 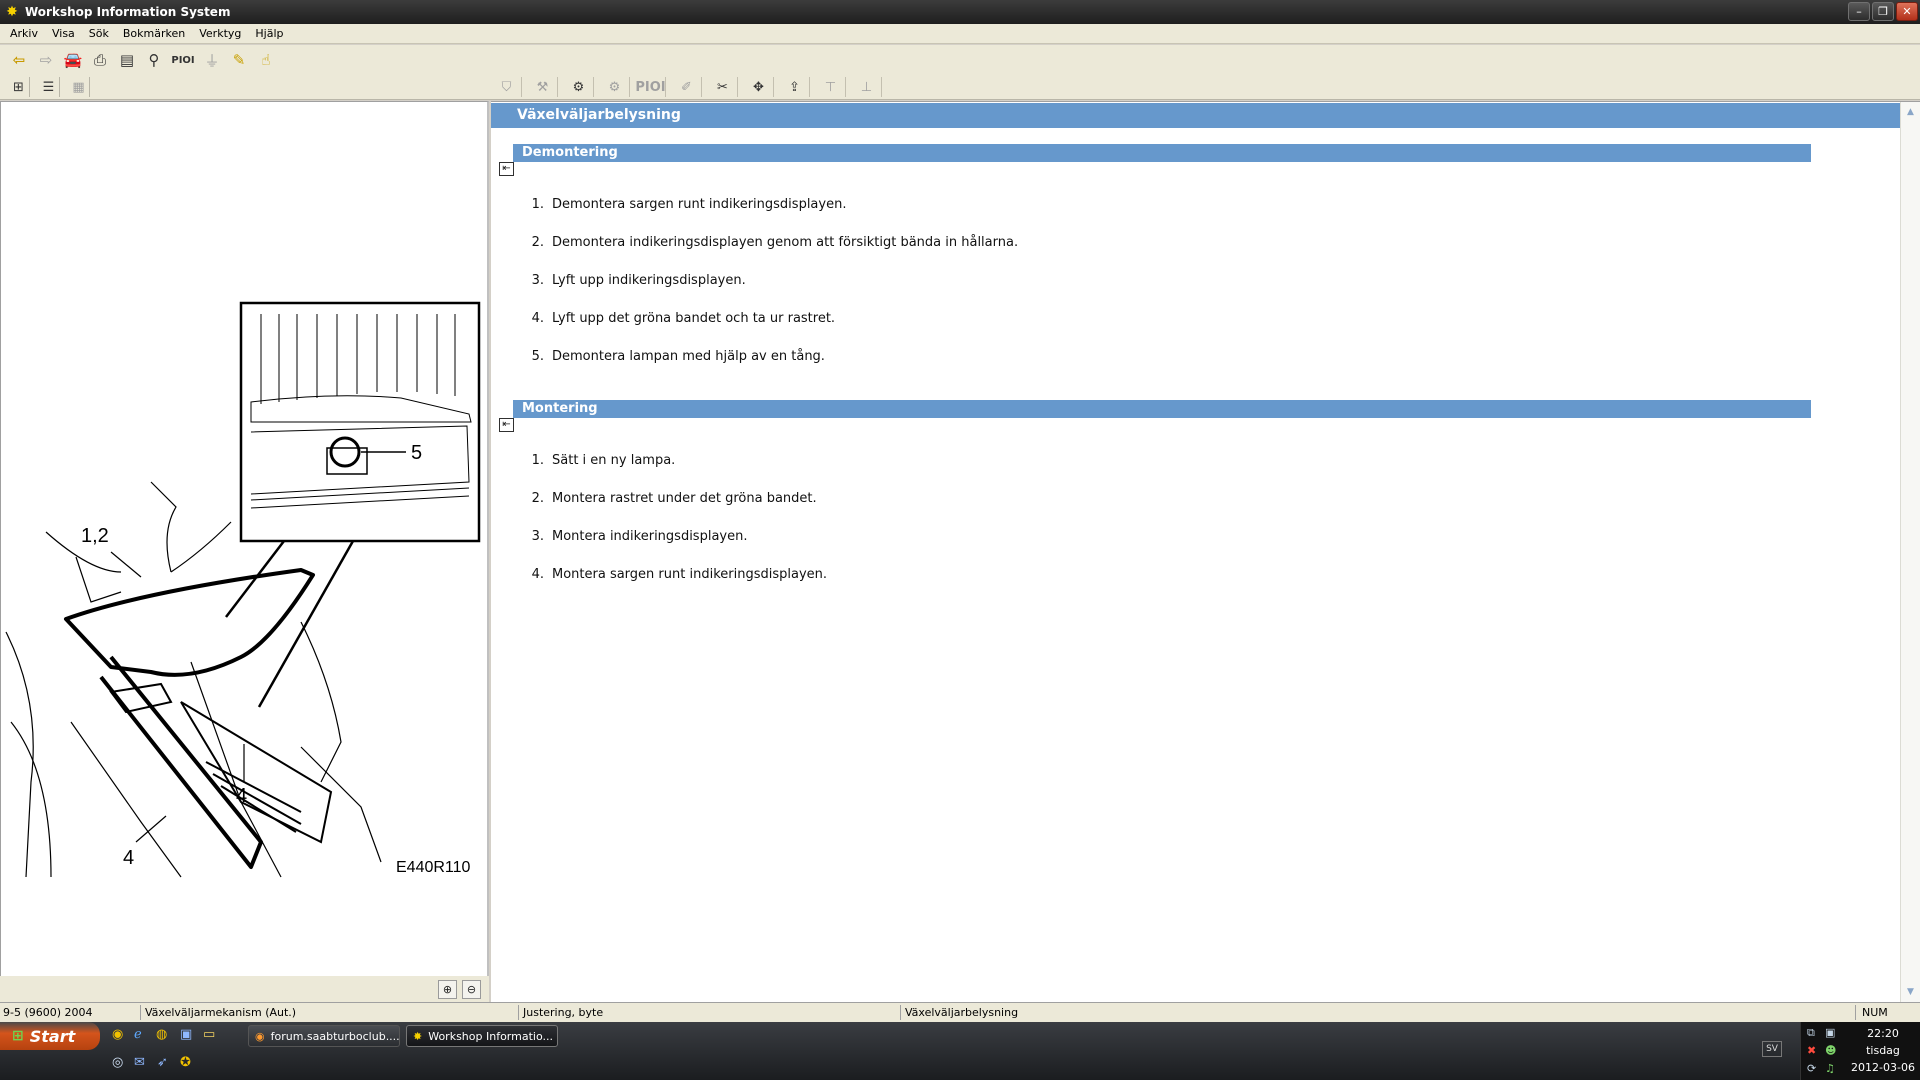 What do you see at coordinates (639, 536) in the screenshot?
I see `list-item: 3. Montera indikeringsdisplayen.` at bounding box center [639, 536].